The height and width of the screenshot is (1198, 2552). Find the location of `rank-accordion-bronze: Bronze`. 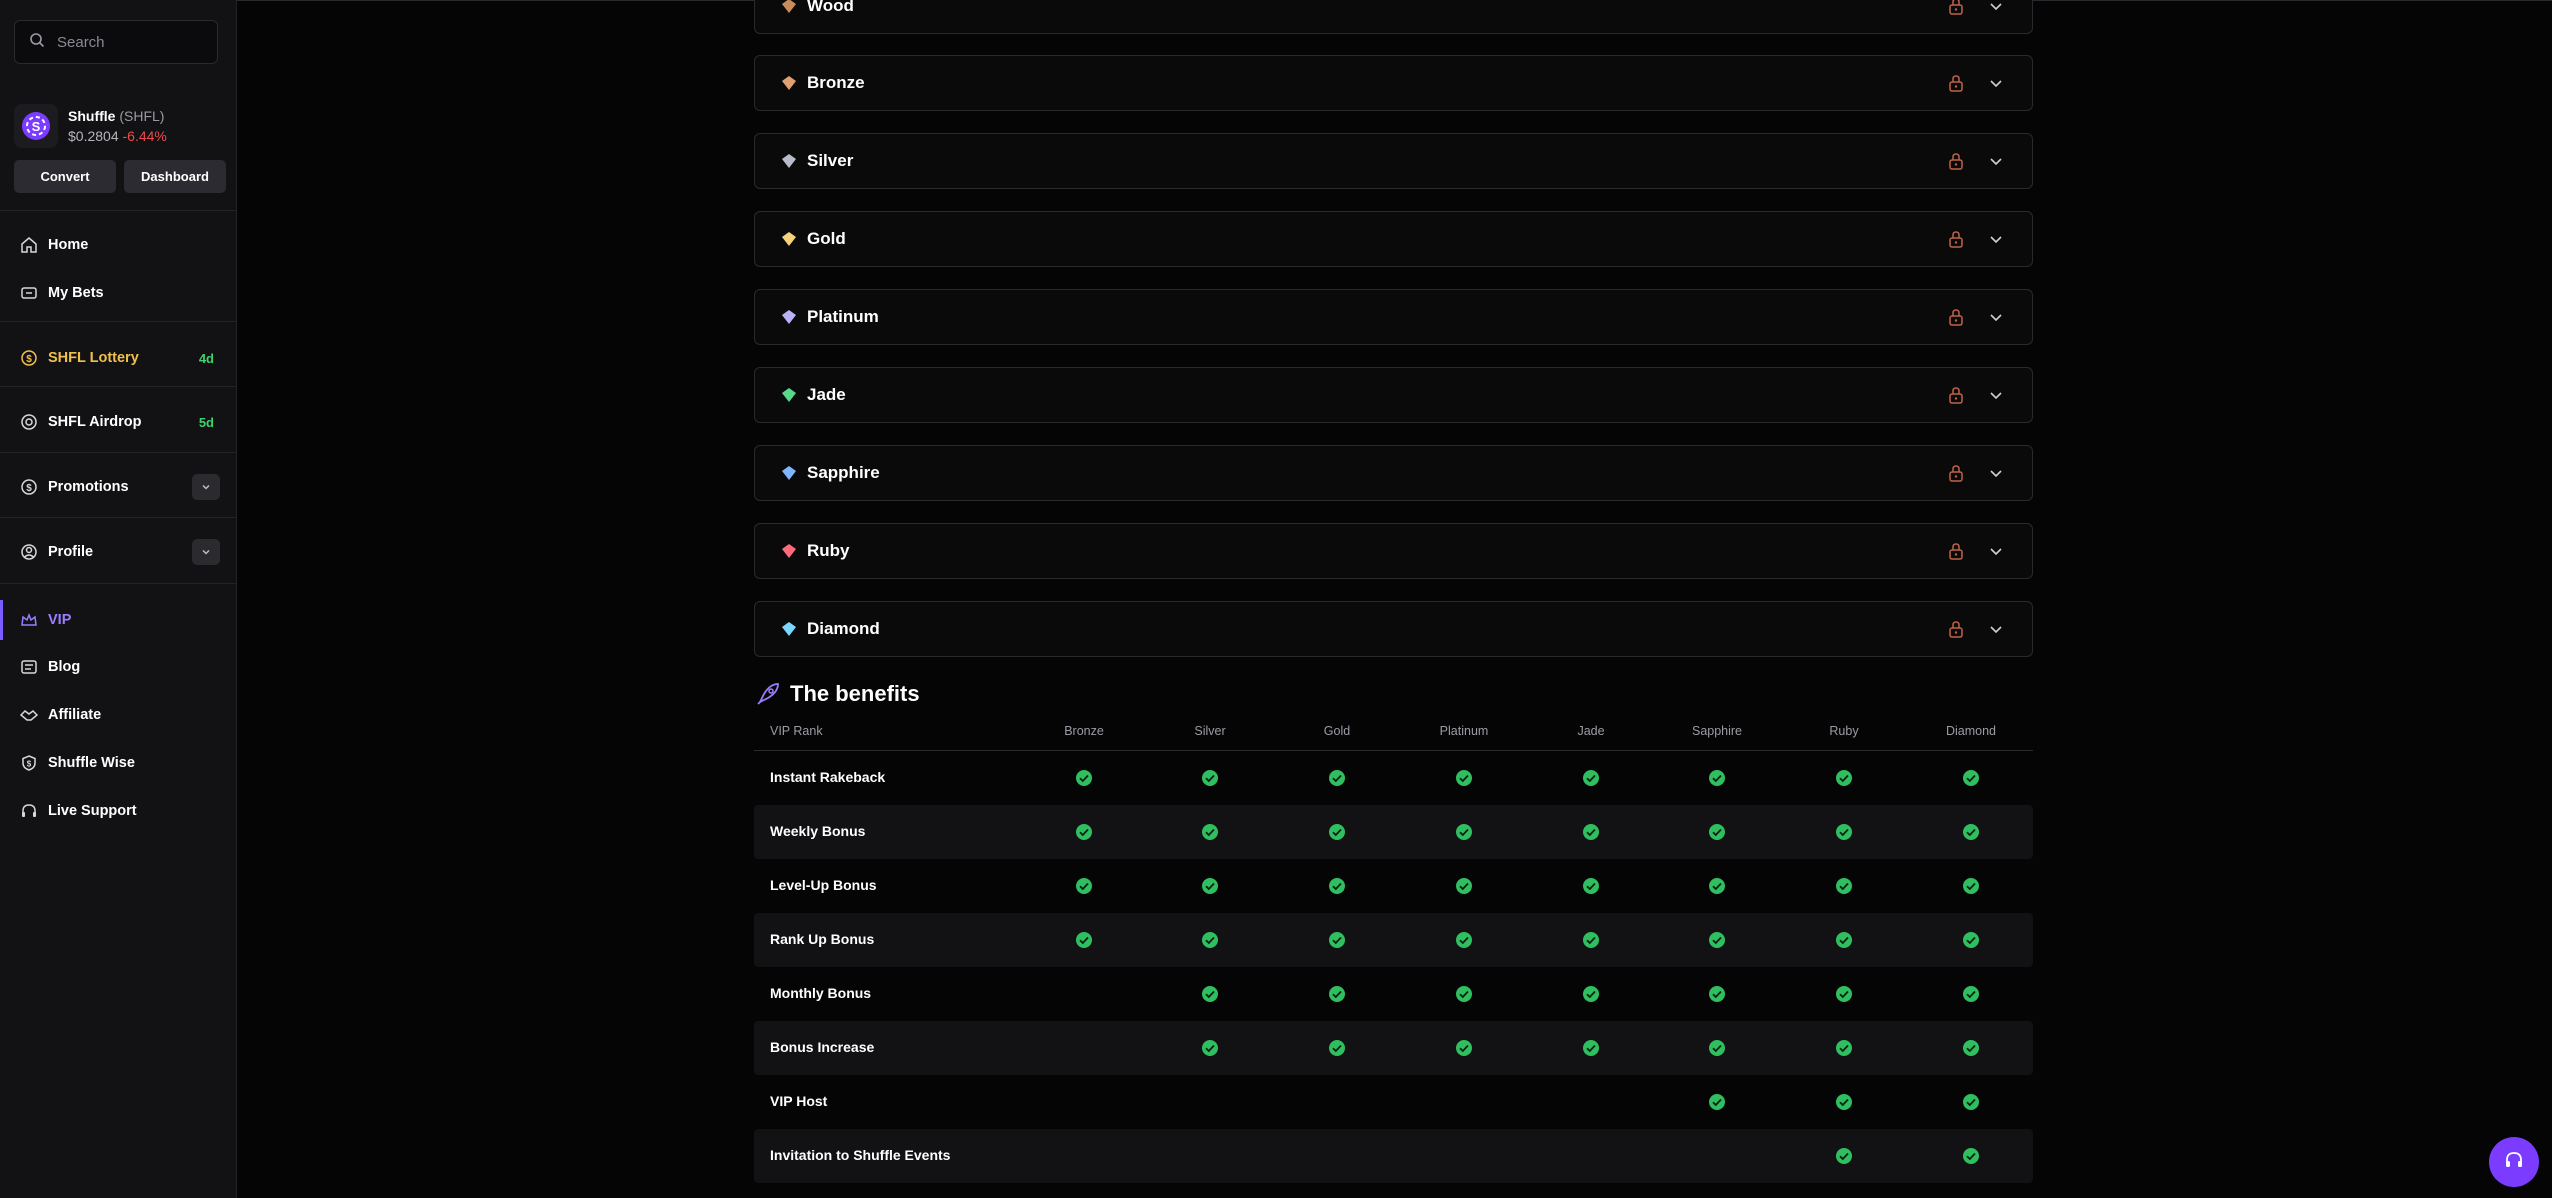

rank-accordion-bronze: Bronze is located at coordinates (1393, 83).